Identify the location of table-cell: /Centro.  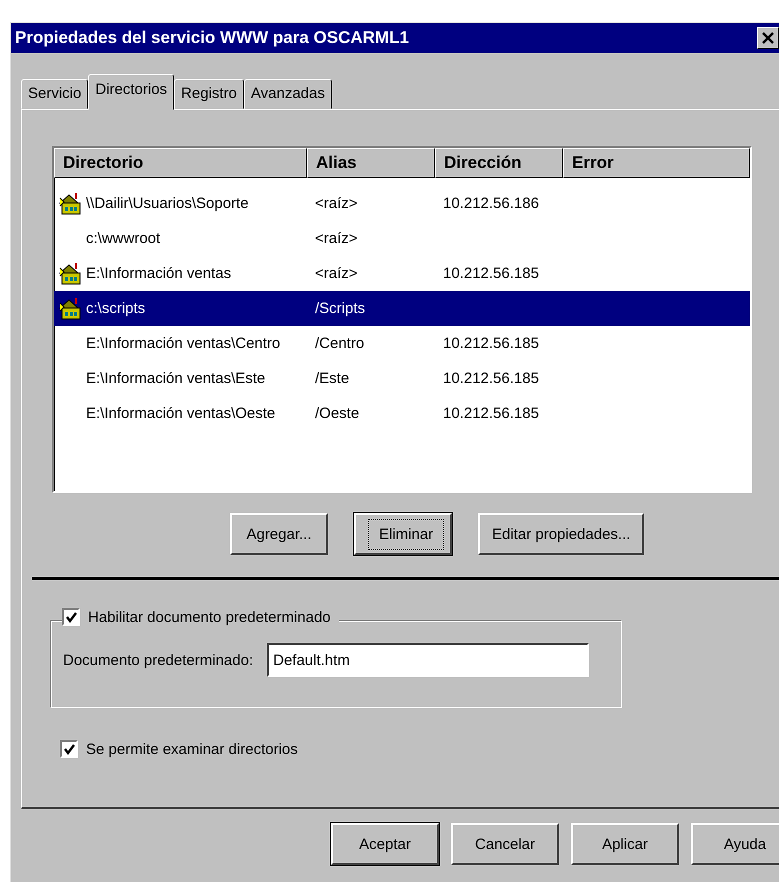
(339, 343).